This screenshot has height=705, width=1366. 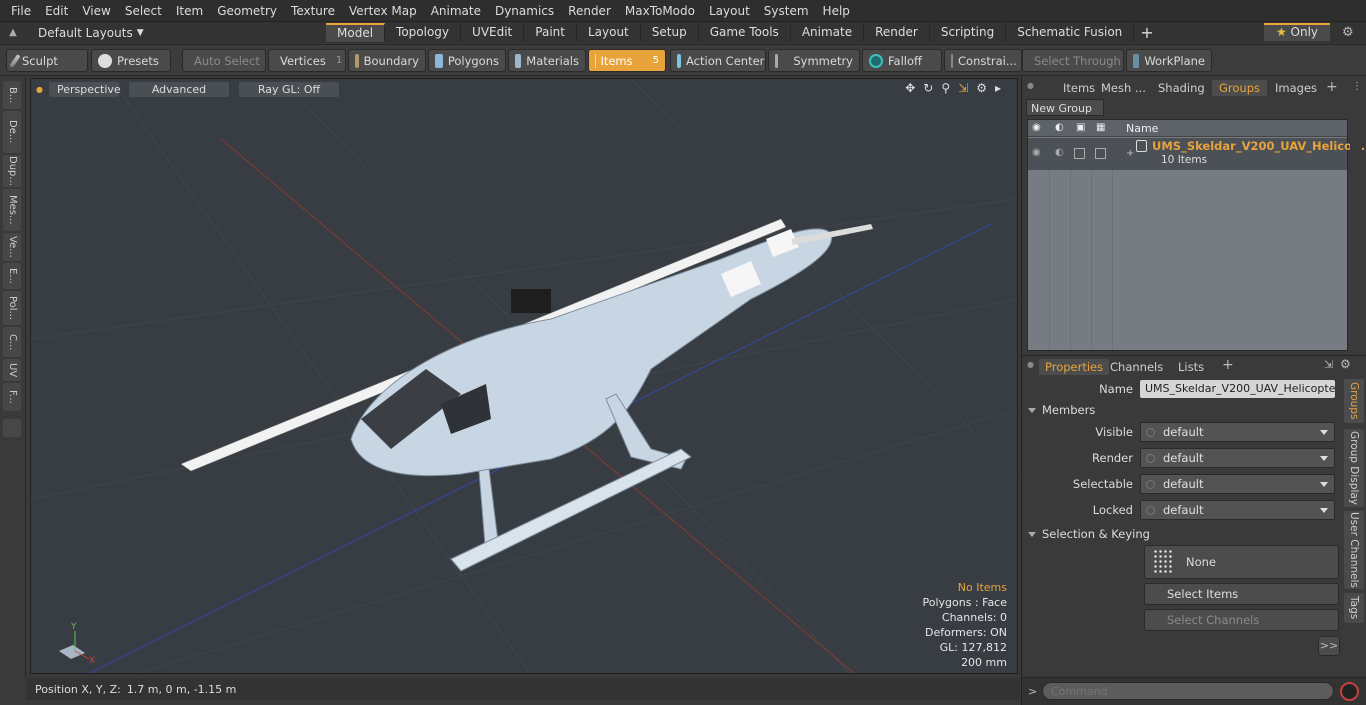 What do you see at coordinates (313, 11) in the screenshot?
I see `menu-item-texture: Texture` at bounding box center [313, 11].